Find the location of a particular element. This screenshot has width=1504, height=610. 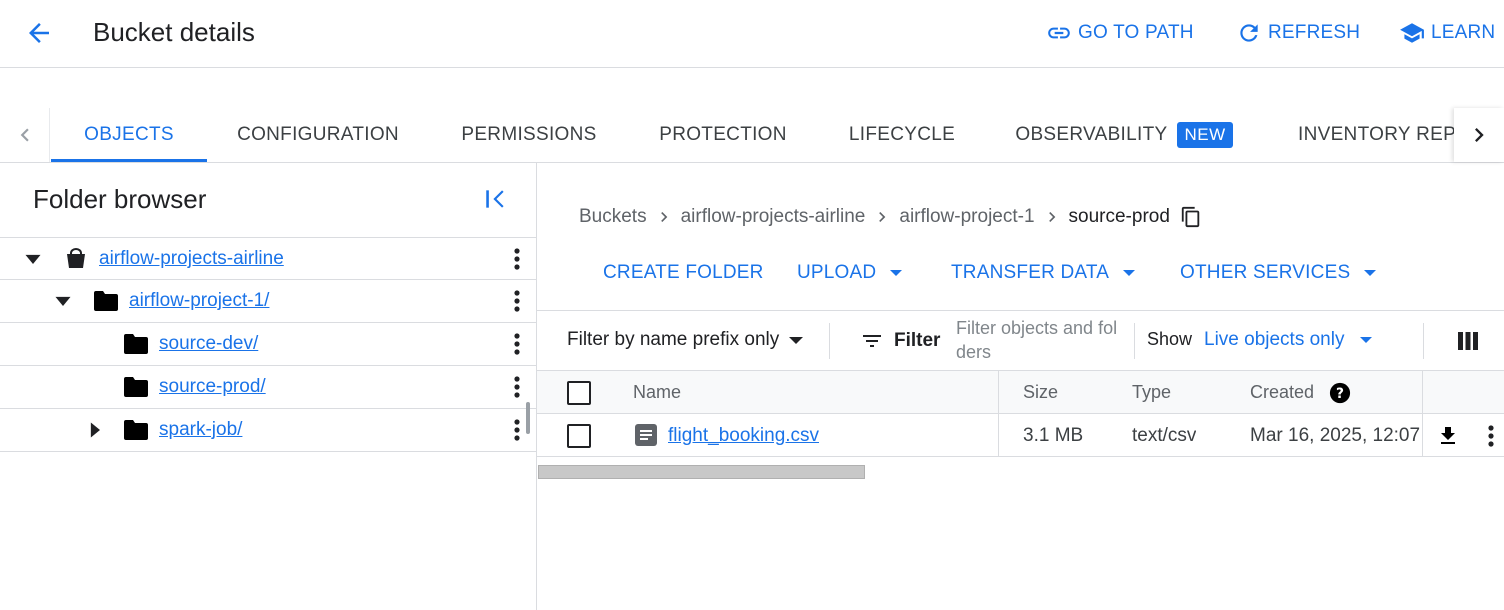

select-all-checkbox is located at coordinates (579, 393).